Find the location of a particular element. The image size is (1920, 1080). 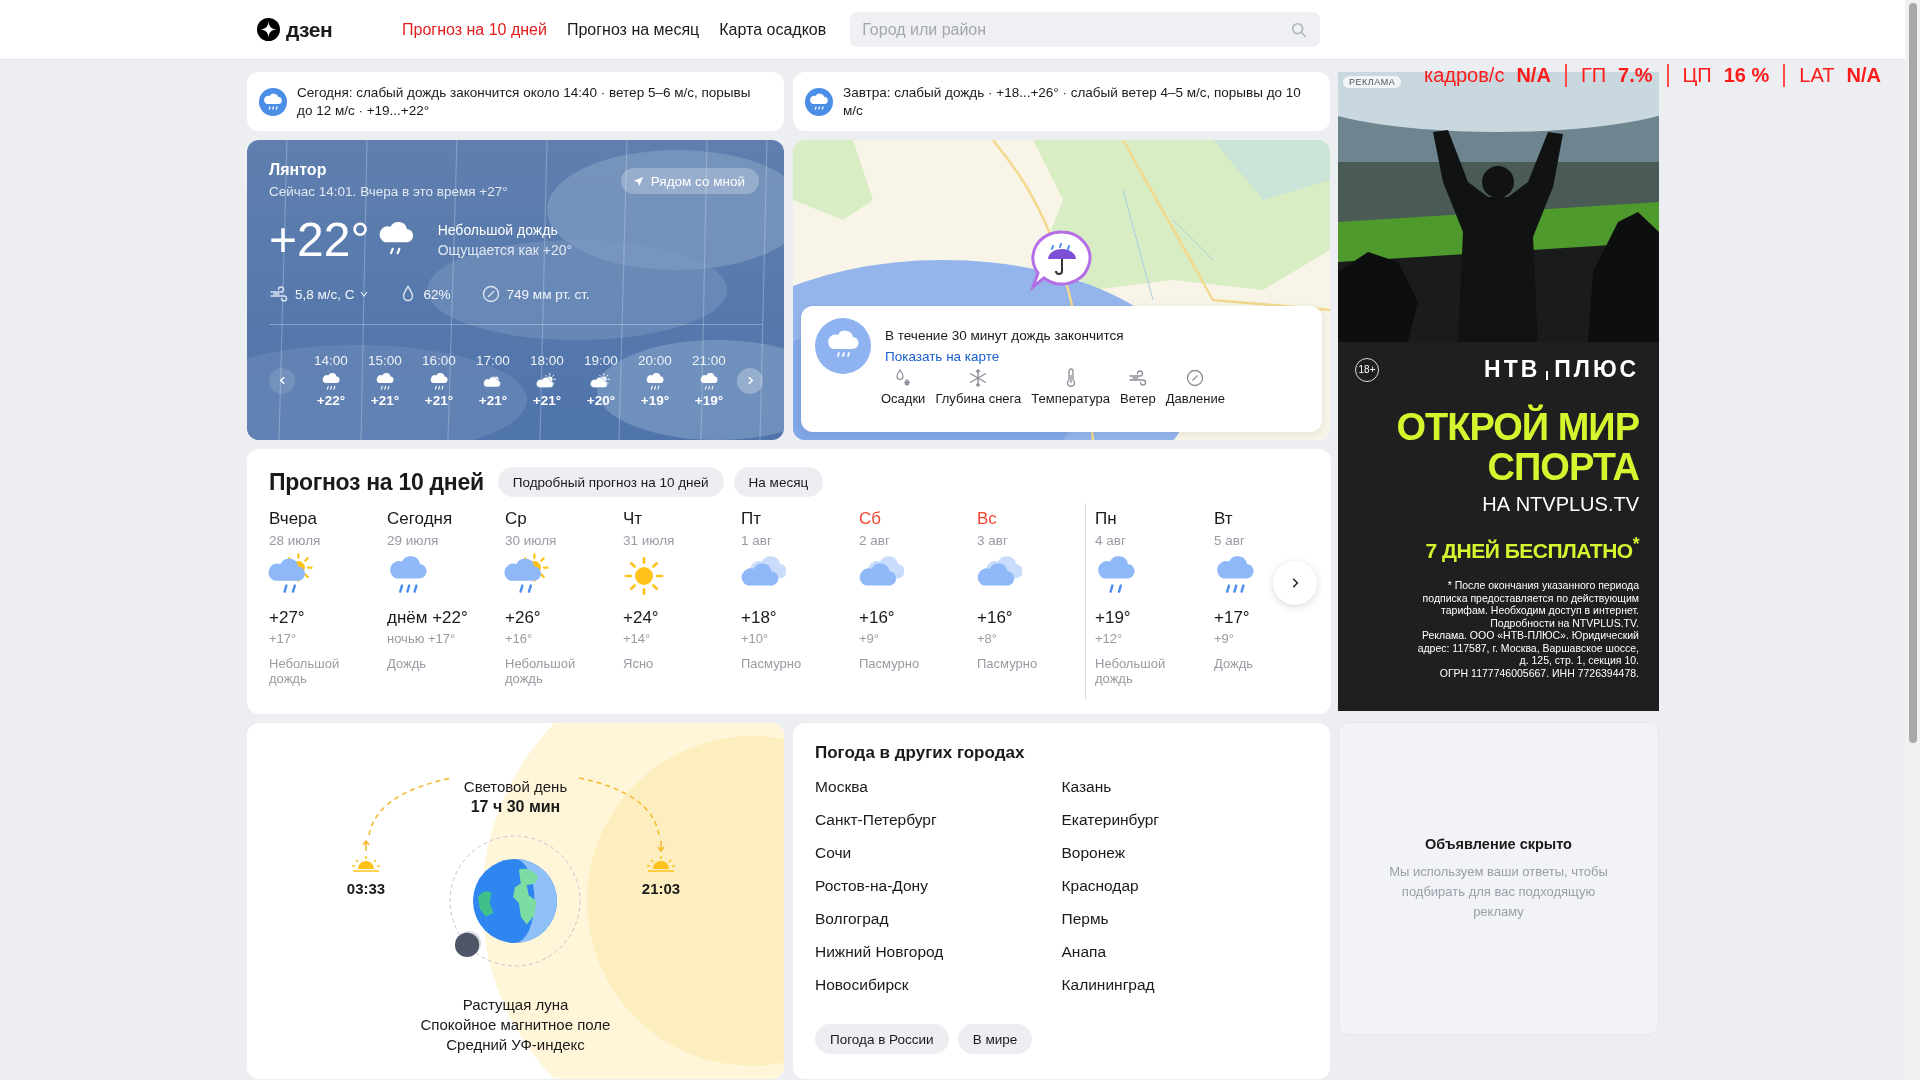

brand-name: НТВ is located at coordinates (1512, 369).